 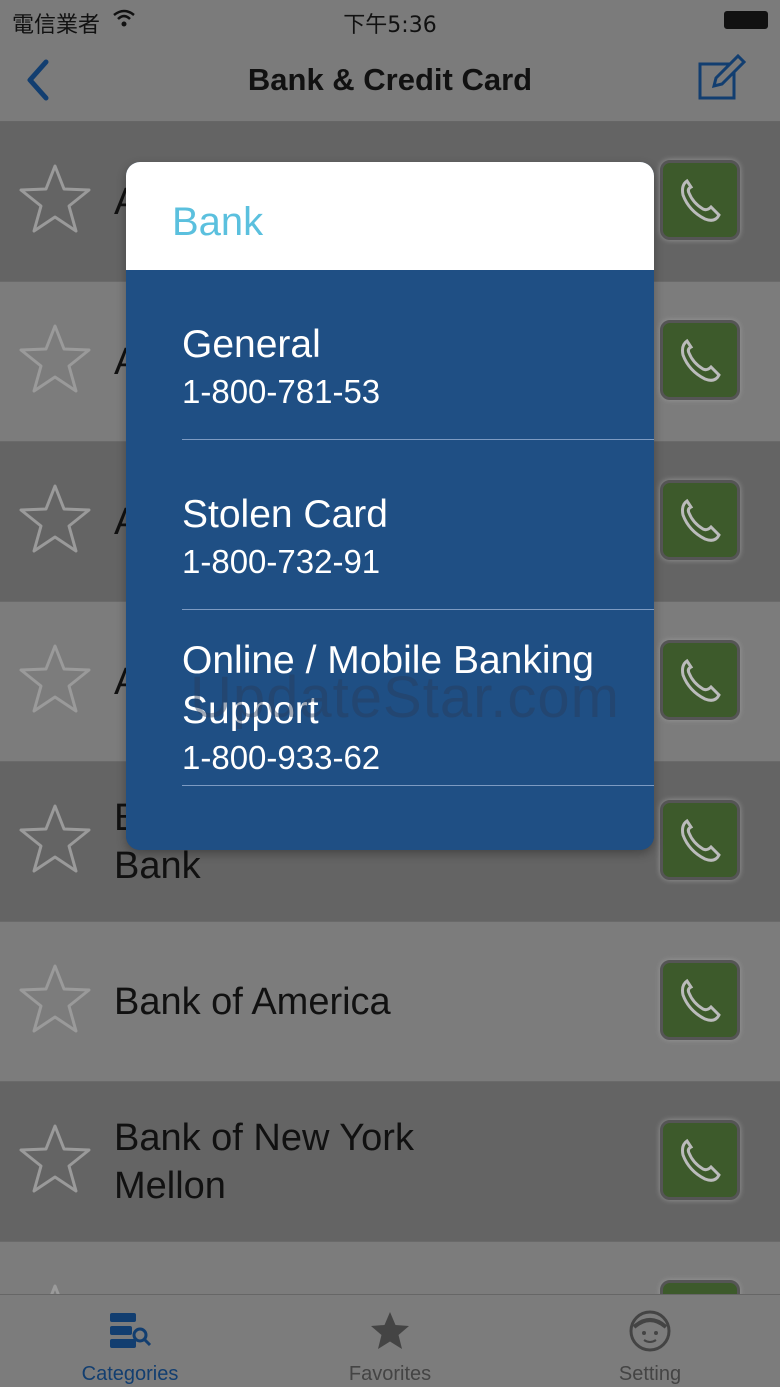 What do you see at coordinates (388, 685) in the screenshot?
I see `contact-label: Online / Mobile Banking Support` at bounding box center [388, 685].